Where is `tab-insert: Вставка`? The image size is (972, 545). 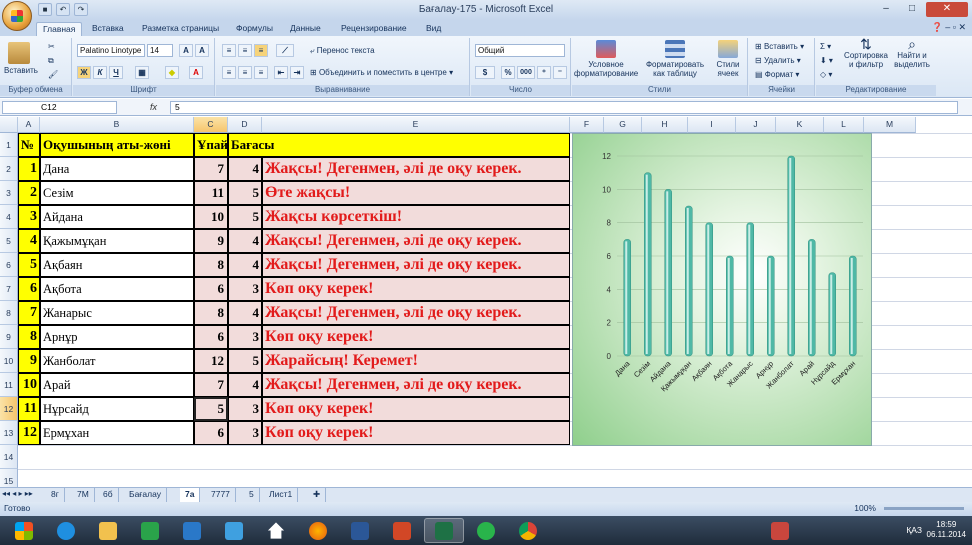
tab-insert: Вставка is located at coordinates (108, 29).